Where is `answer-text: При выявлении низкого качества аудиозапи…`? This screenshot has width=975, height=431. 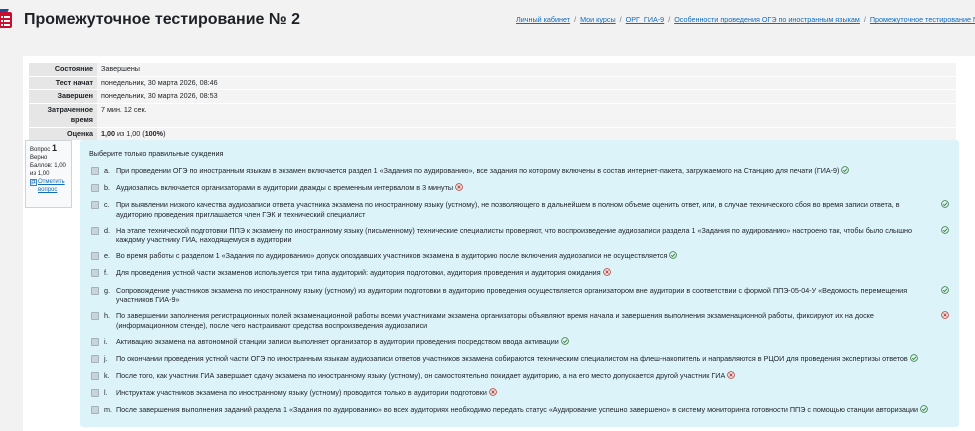 answer-text: При выявлении низкого качества аудиозапи… is located at coordinates (508, 209).